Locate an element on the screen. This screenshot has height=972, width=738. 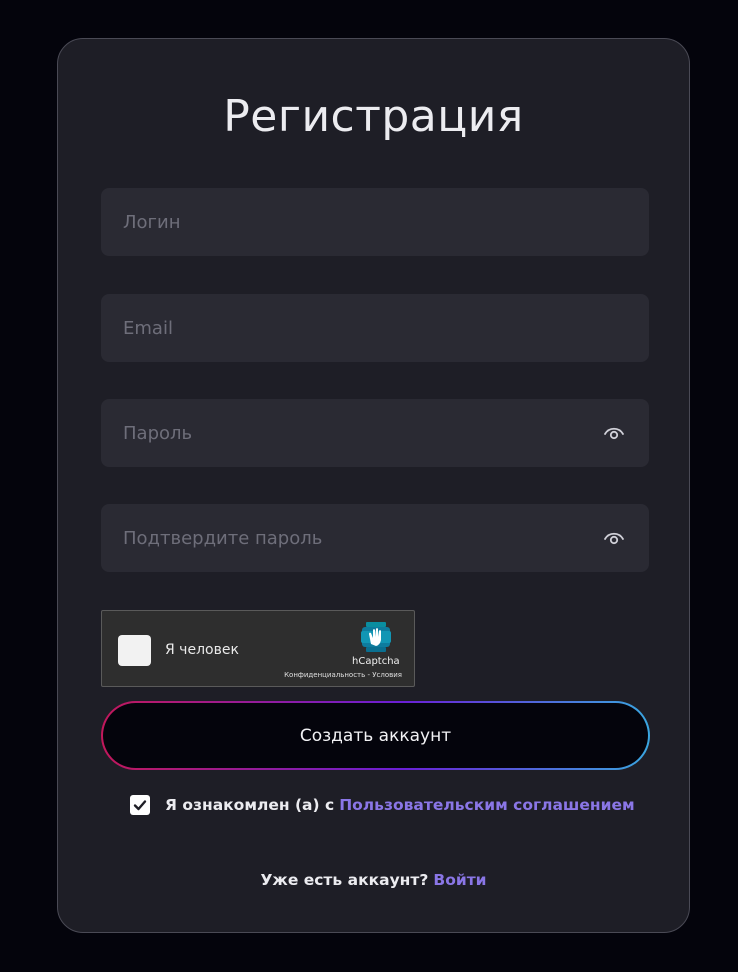
confirm-password-input is located at coordinates (375, 538).